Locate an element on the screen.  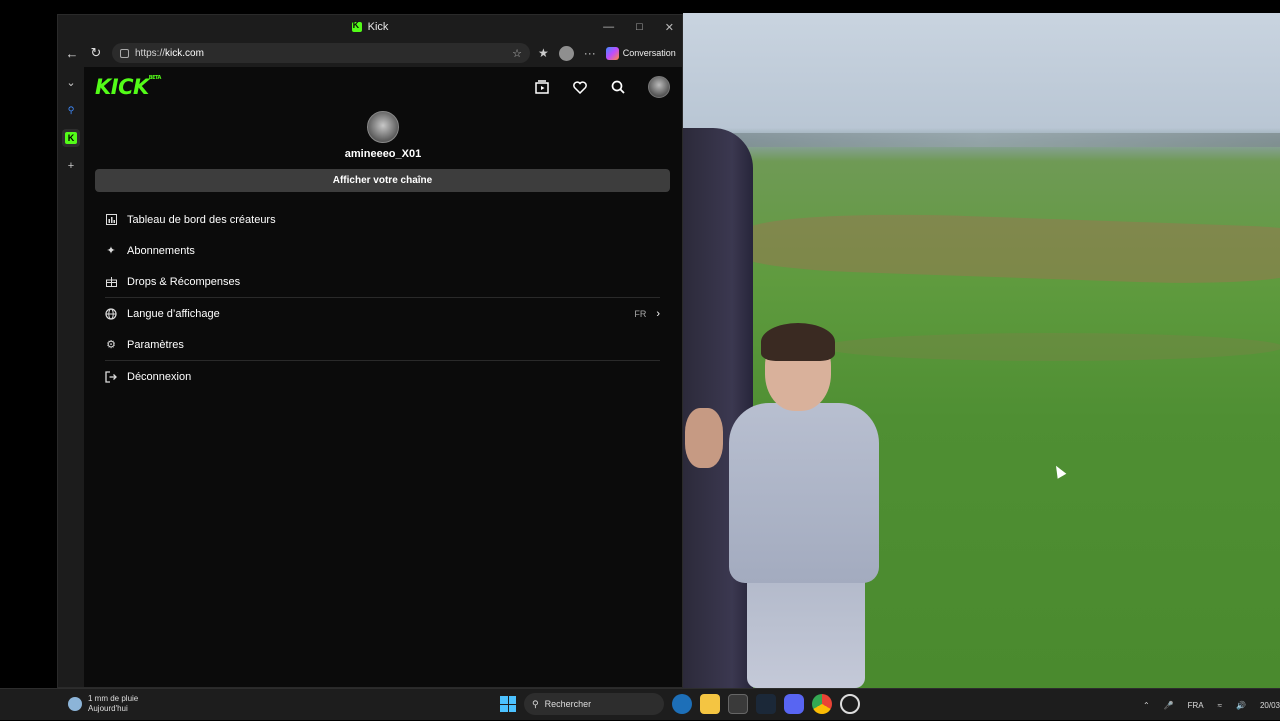
kick-tab-icon: K is located at coordinates (71, 138).